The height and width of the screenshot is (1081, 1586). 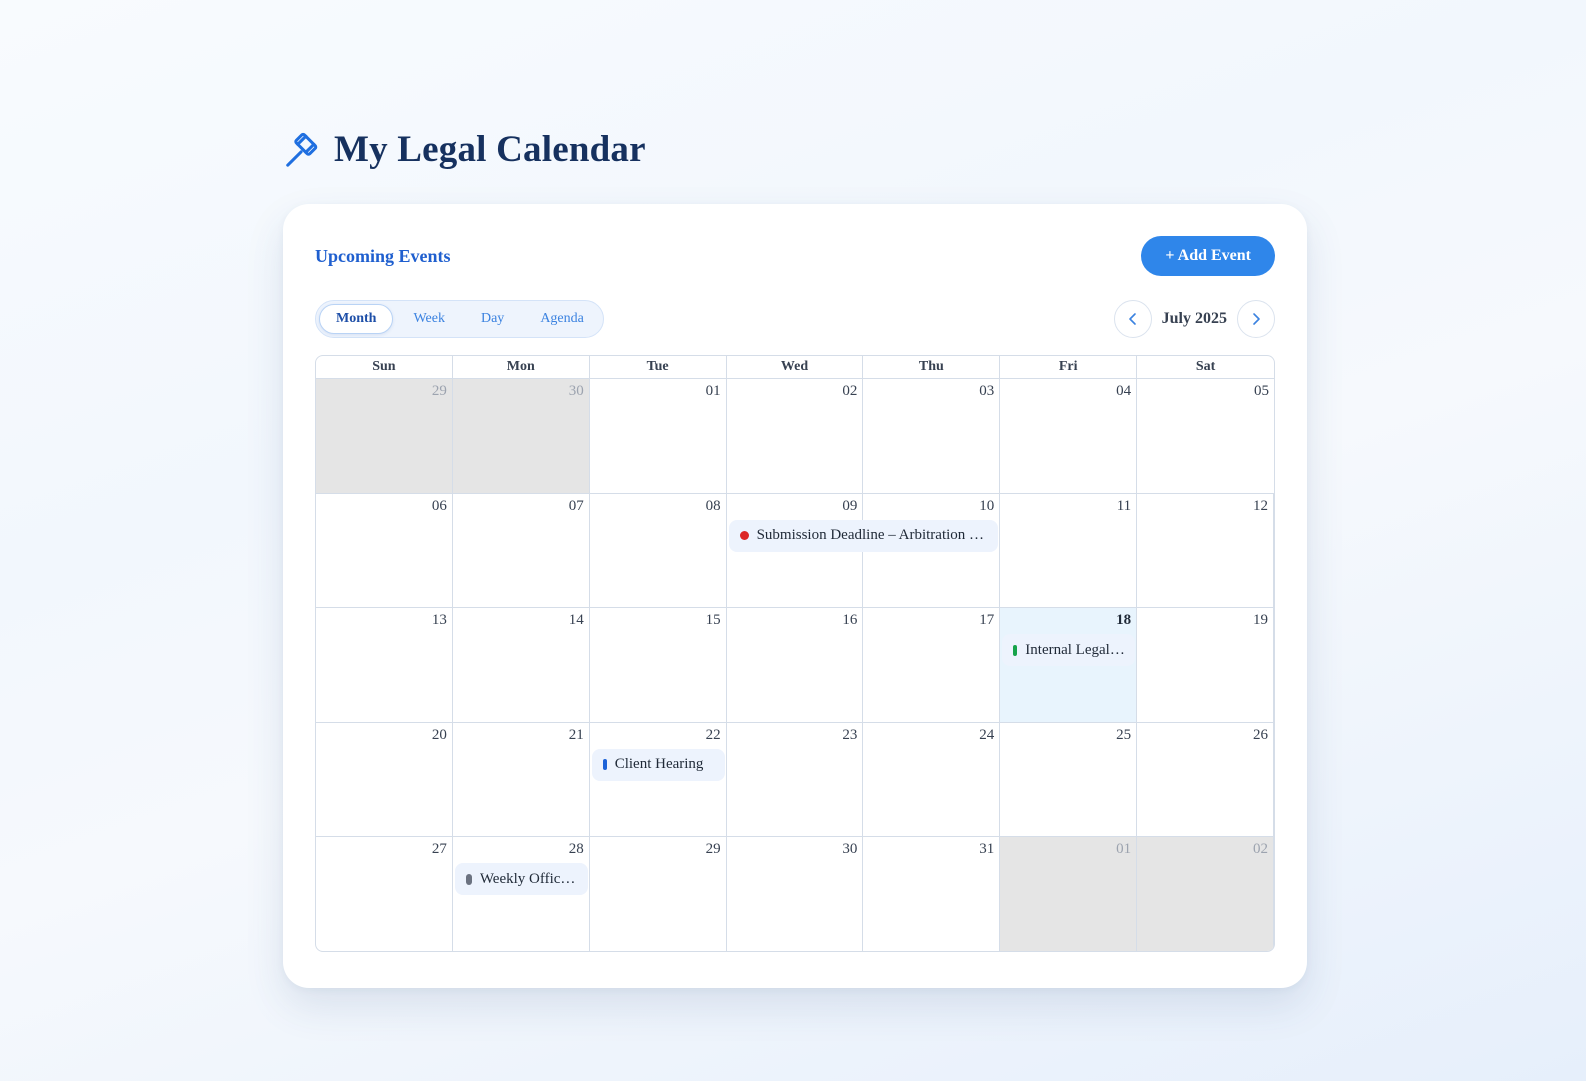 I want to click on week-row: 29 30 01 02 03 04 05, so click(x=795, y=436).